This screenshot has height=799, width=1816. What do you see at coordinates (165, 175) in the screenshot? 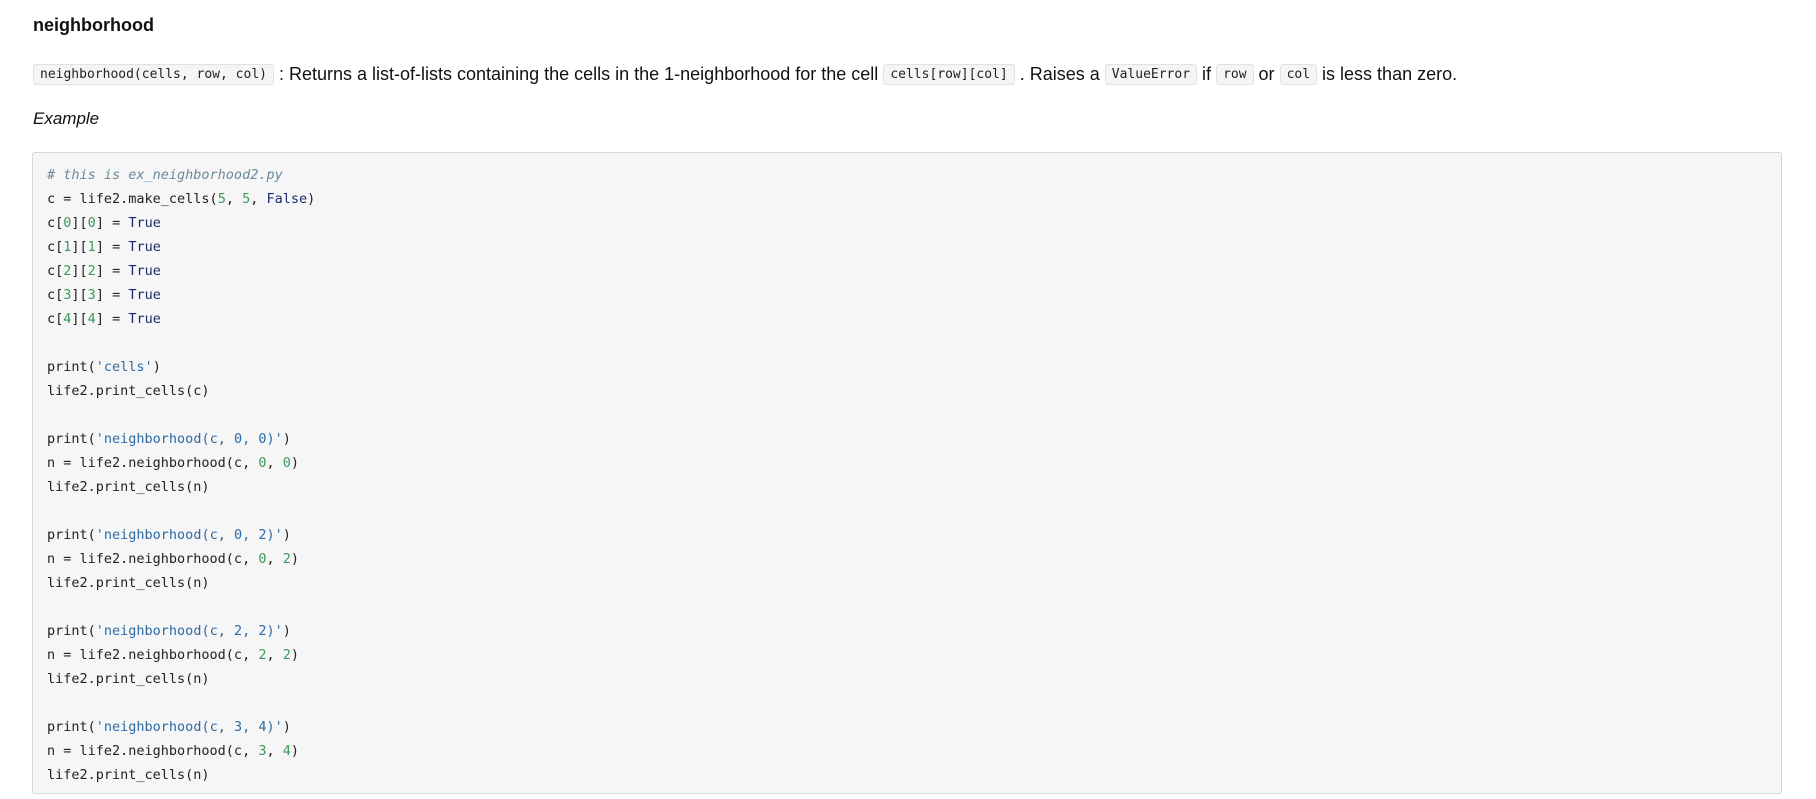
I see `code-token: # this is ex_neighborhood2.py` at bounding box center [165, 175].